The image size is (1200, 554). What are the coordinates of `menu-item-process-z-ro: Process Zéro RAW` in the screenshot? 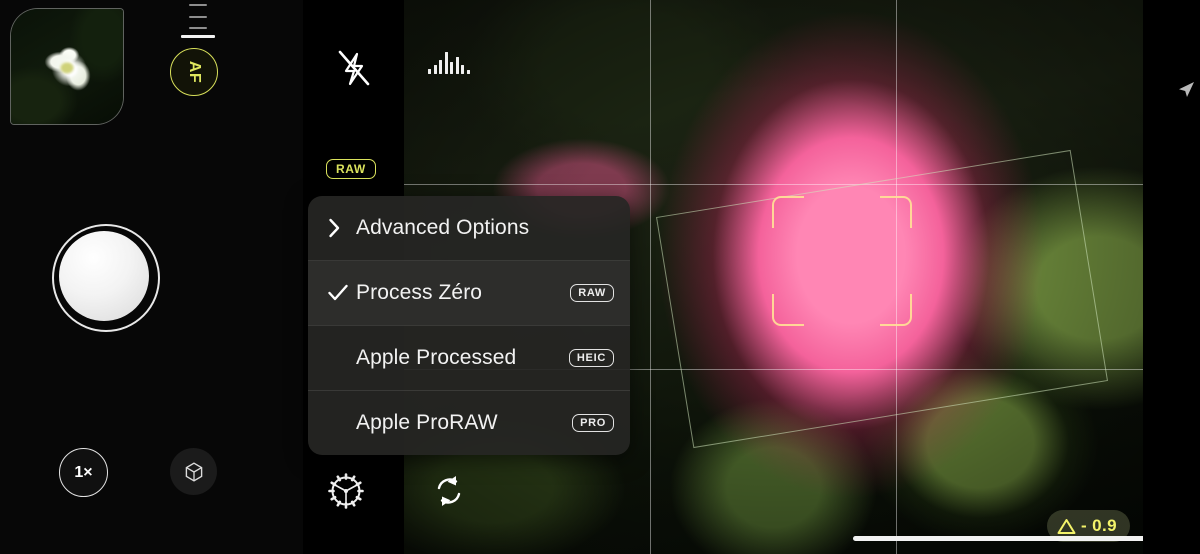 It's located at (469, 293).